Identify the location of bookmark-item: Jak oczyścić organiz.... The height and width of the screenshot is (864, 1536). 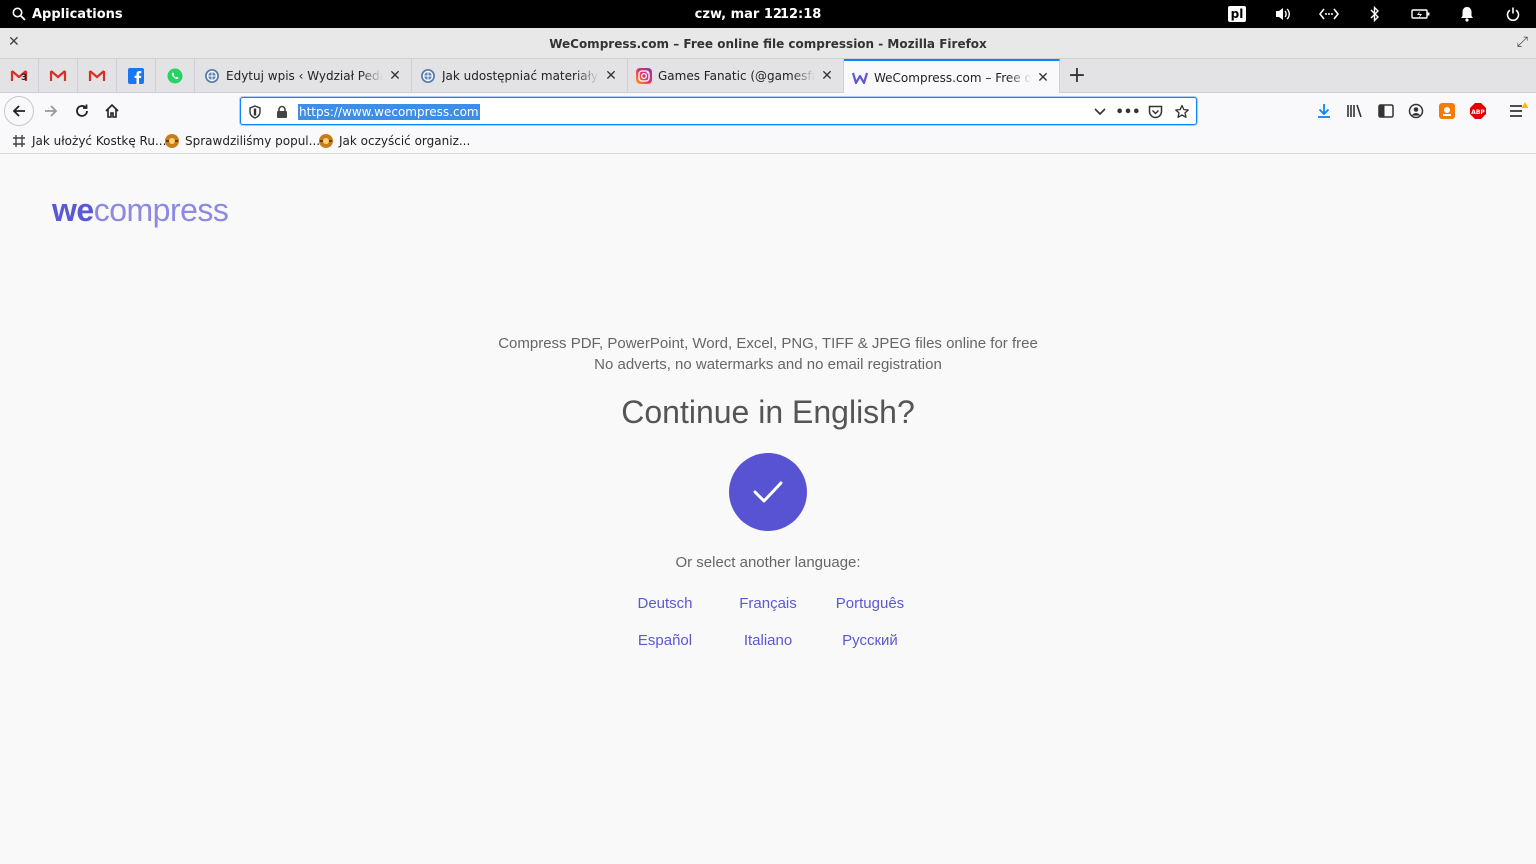
(394, 141).